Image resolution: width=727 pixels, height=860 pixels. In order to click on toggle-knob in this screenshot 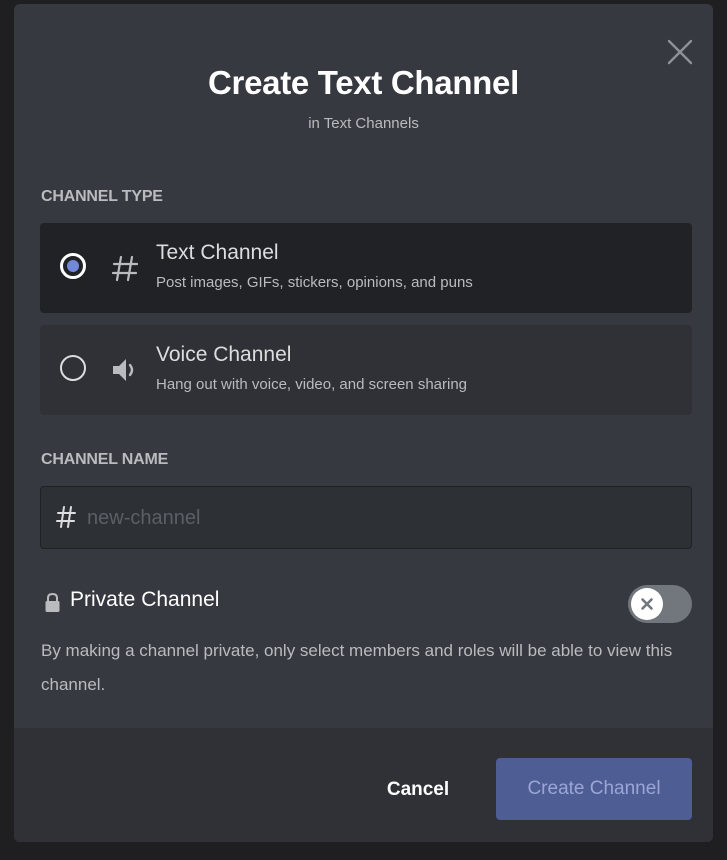, I will do `click(647, 604)`.